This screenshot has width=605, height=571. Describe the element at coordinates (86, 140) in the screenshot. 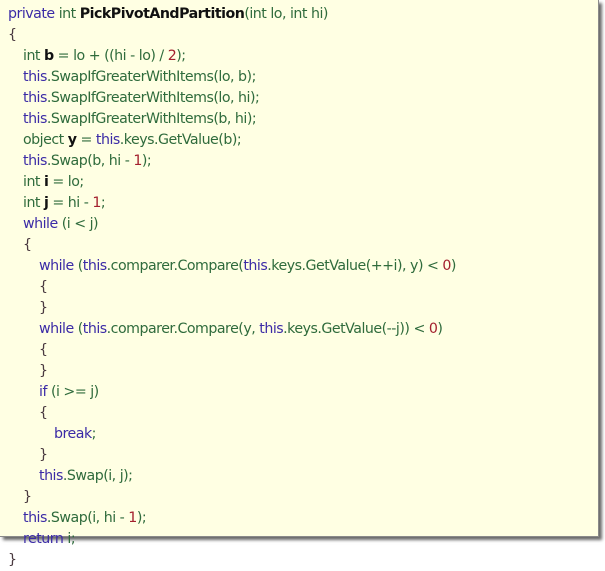

I see `code-token: =` at that location.